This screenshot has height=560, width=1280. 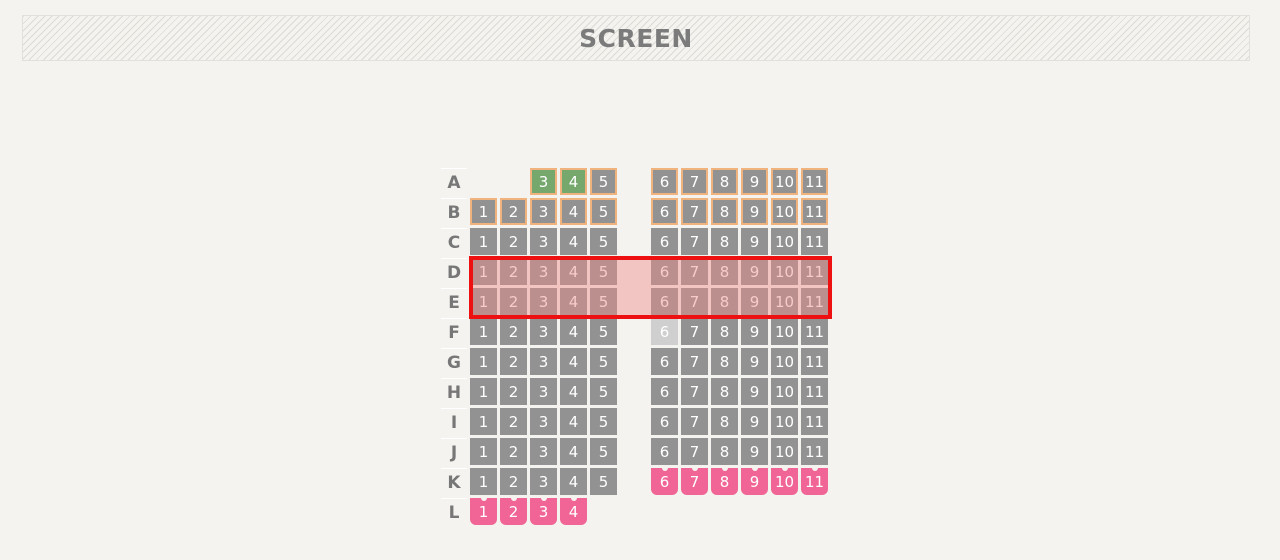 I want to click on seat-d11: 11, so click(x=814, y=271).